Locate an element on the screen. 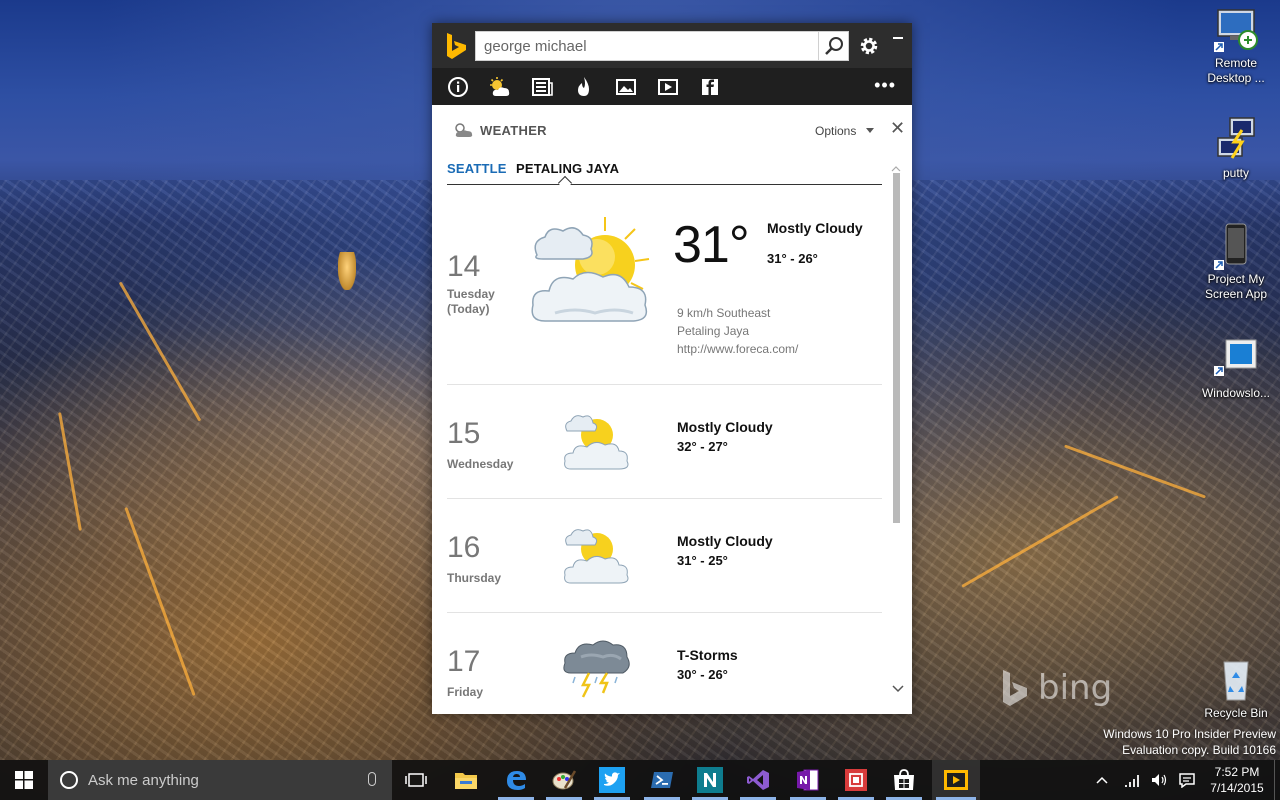  bing-watermark-text: bing is located at coordinates (1075, 688).